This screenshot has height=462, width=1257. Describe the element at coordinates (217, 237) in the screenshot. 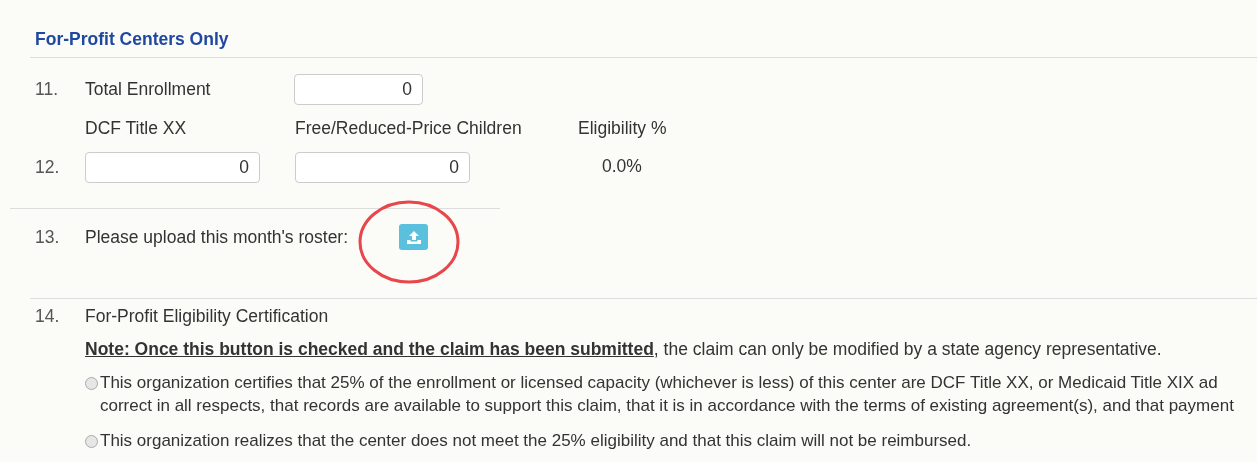

I see `field-label: Please upload this month's roster:` at that location.